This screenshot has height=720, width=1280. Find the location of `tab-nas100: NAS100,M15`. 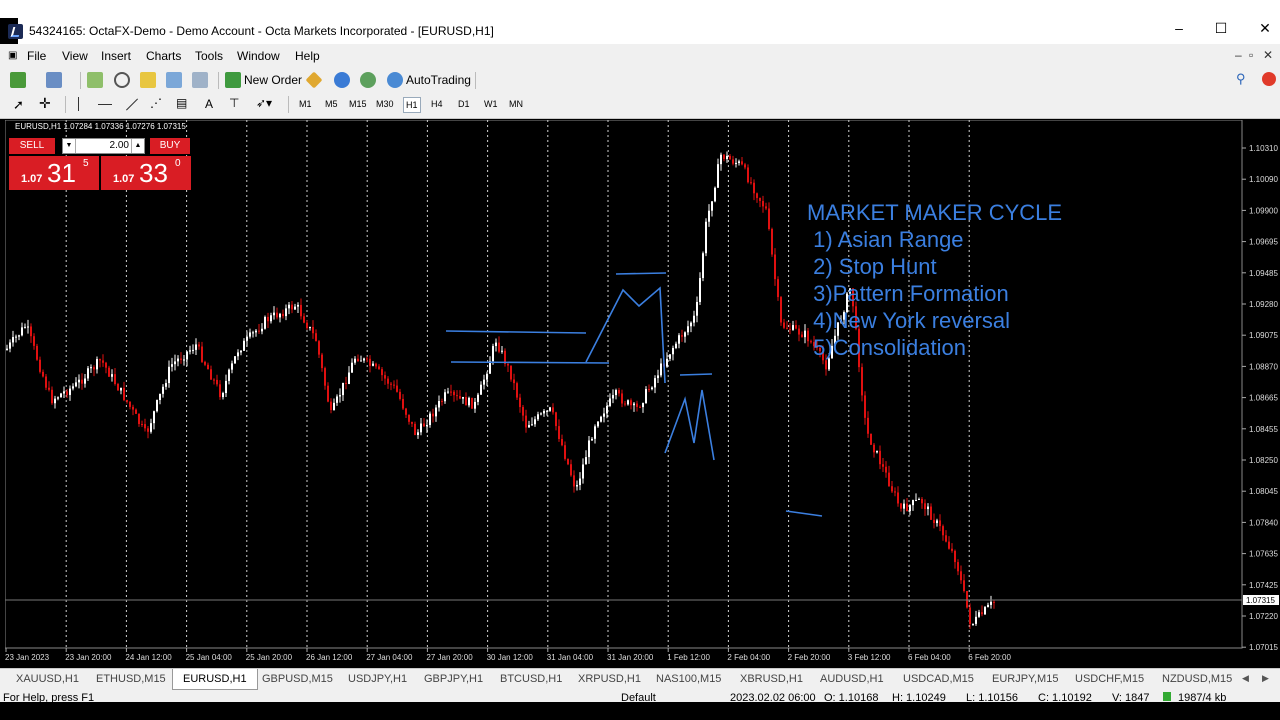

tab-nas100: NAS100,M15 is located at coordinates (688, 679).